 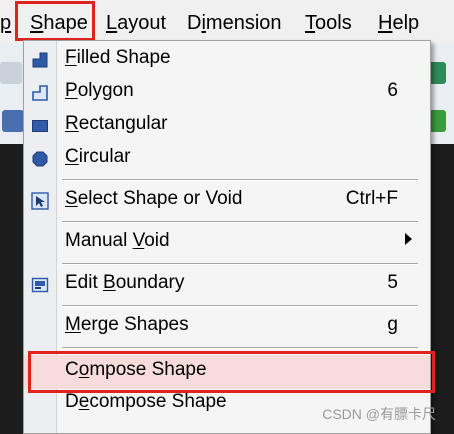 I want to click on menu-item-label: Merge Shapes, so click(x=127, y=324).